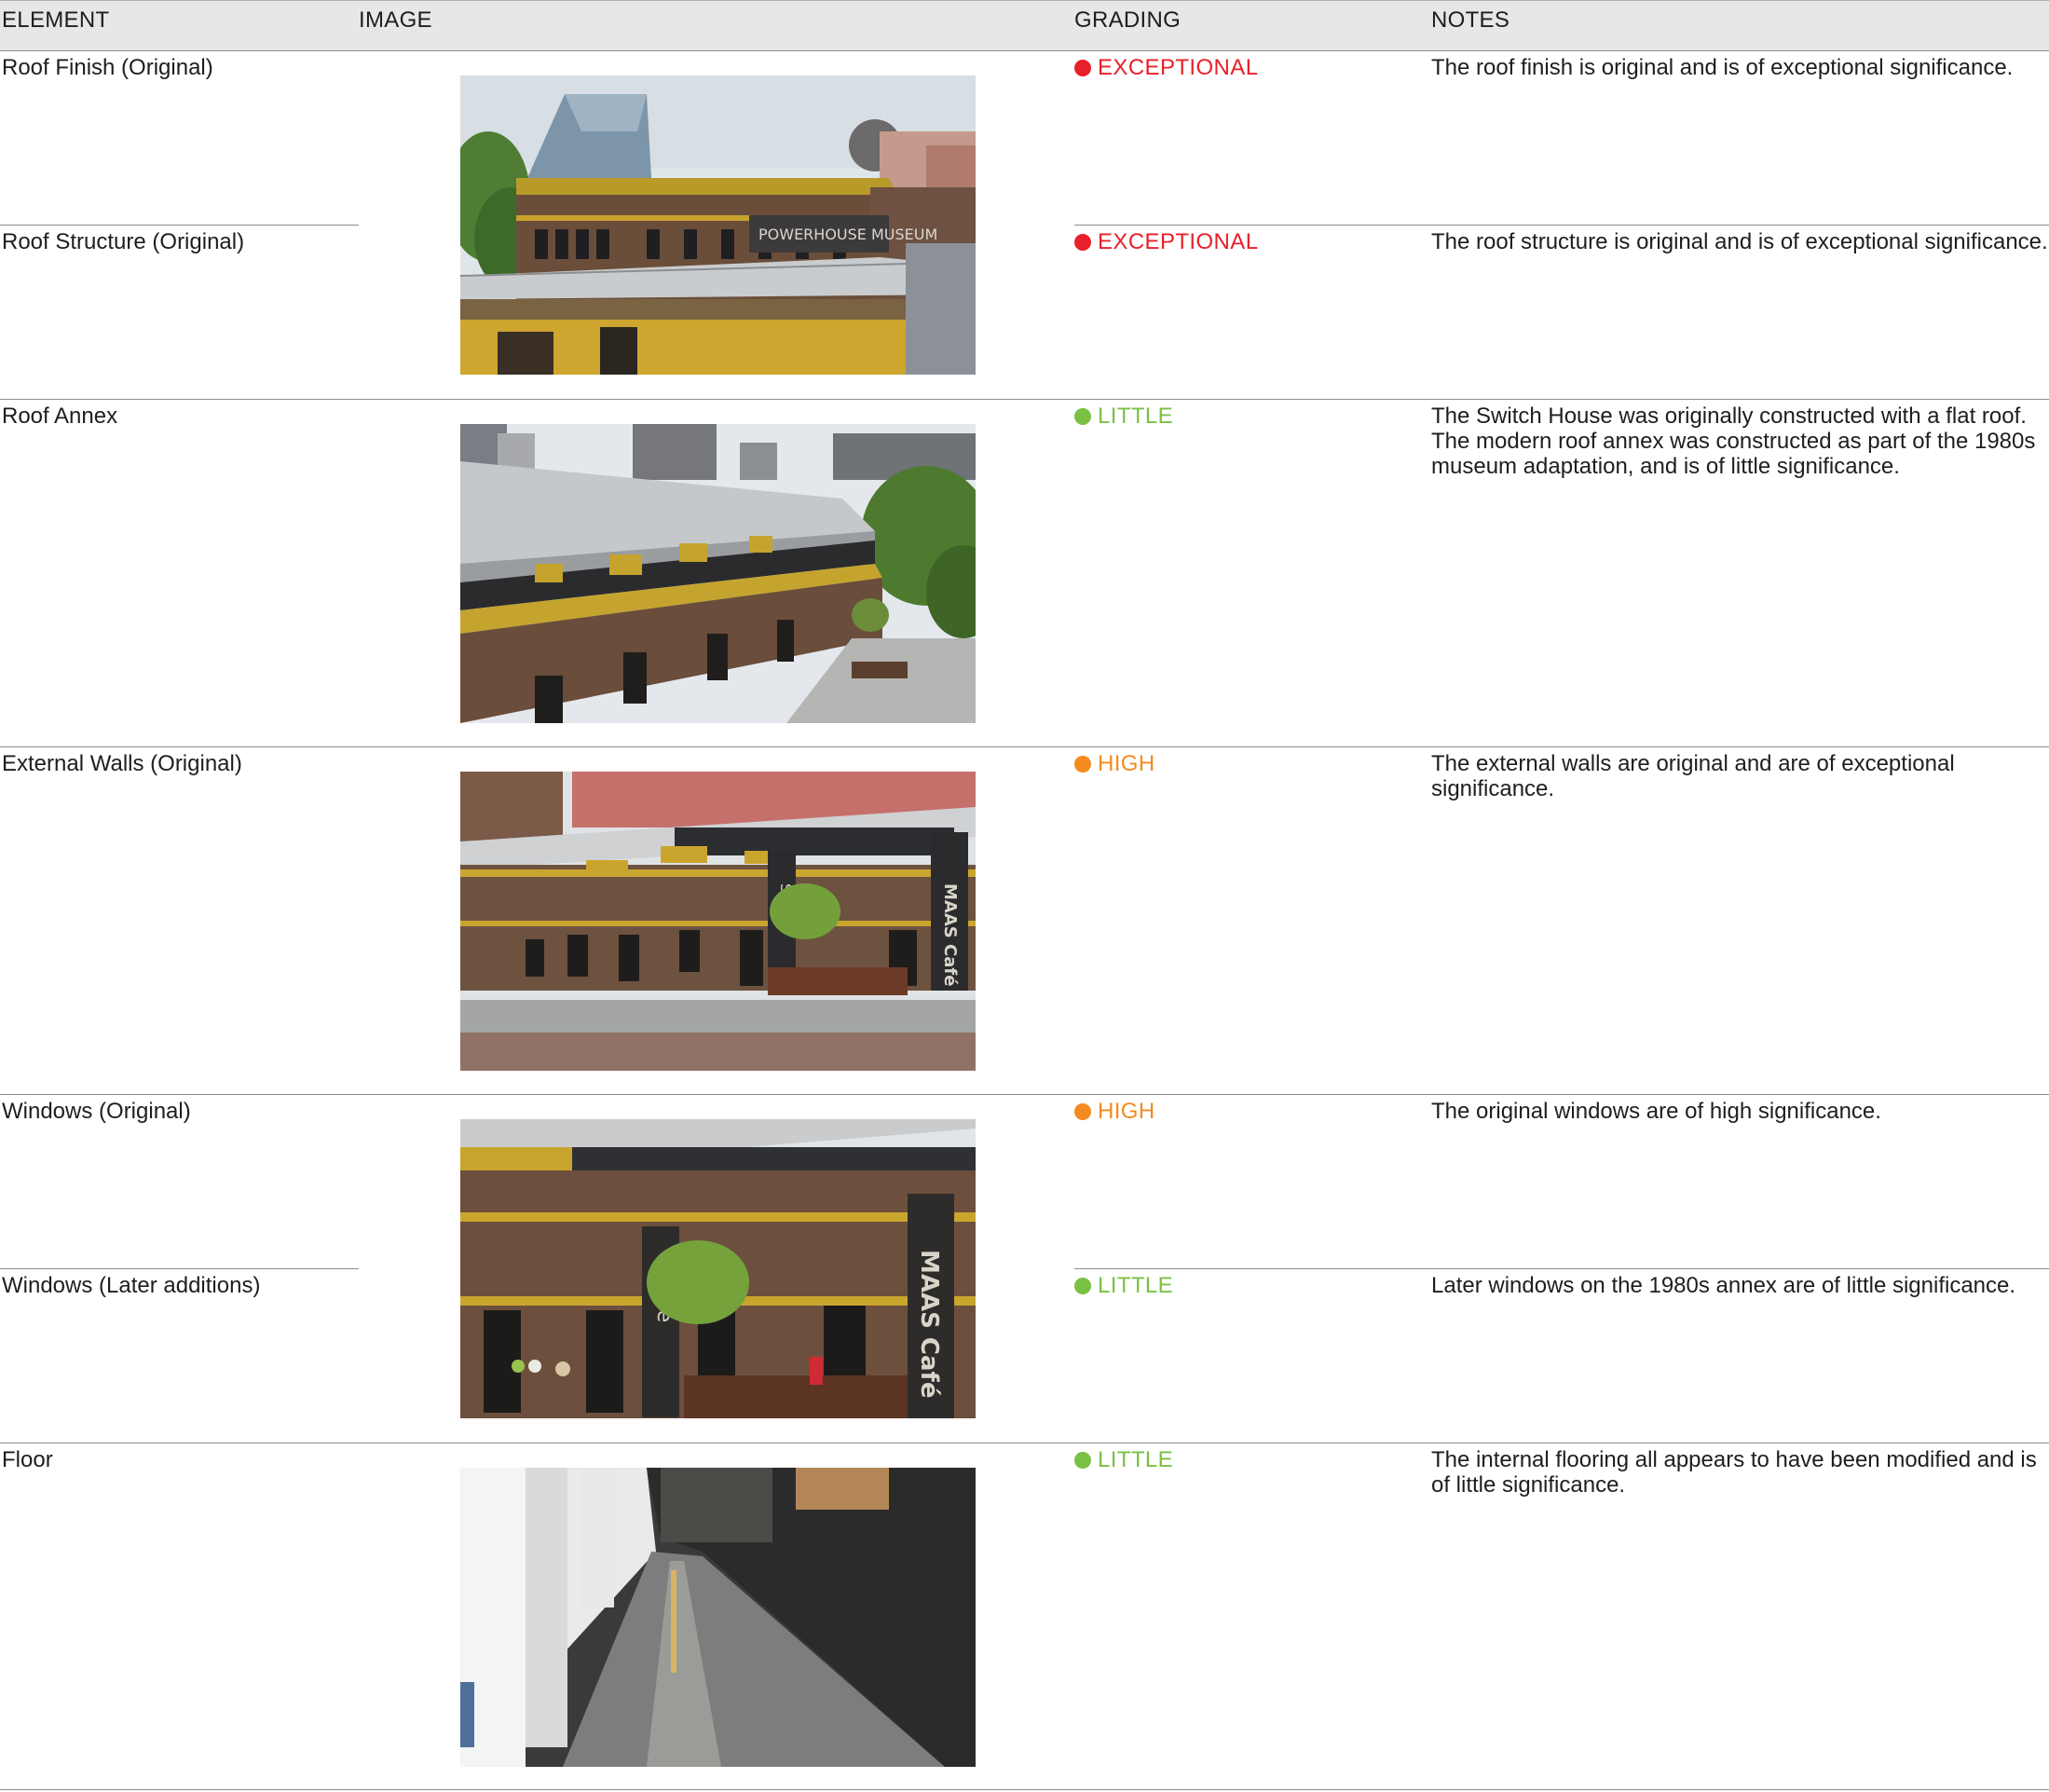 Image resolution: width=2049 pixels, height=1792 pixels. What do you see at coordinates (1024, 25) in the screenshot?
I see `table-header` at bounding box center [1024, 25].